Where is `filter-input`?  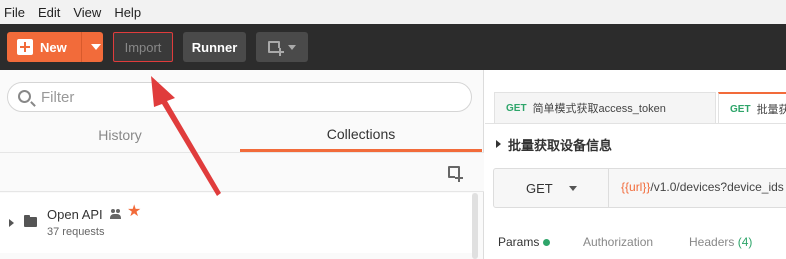 filter-input is located at coordinates (251, 97).